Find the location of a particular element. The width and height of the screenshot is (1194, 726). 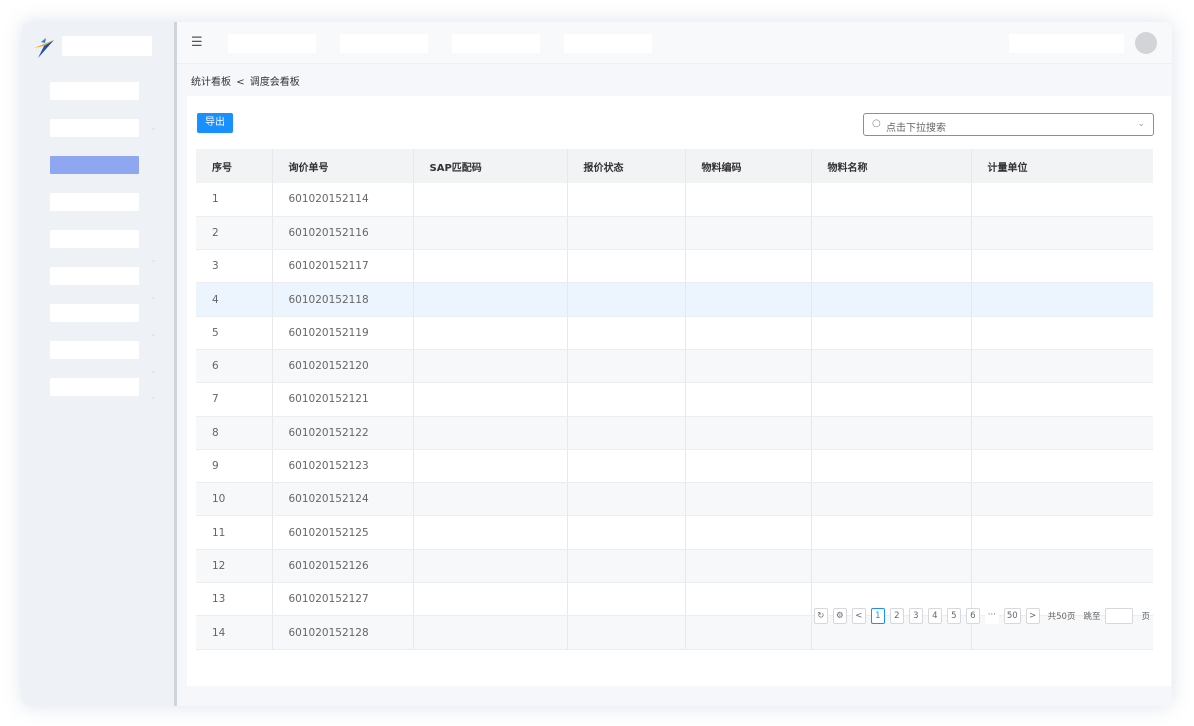

table-row: 5 601020152119 is located at coordinates (674, 333).